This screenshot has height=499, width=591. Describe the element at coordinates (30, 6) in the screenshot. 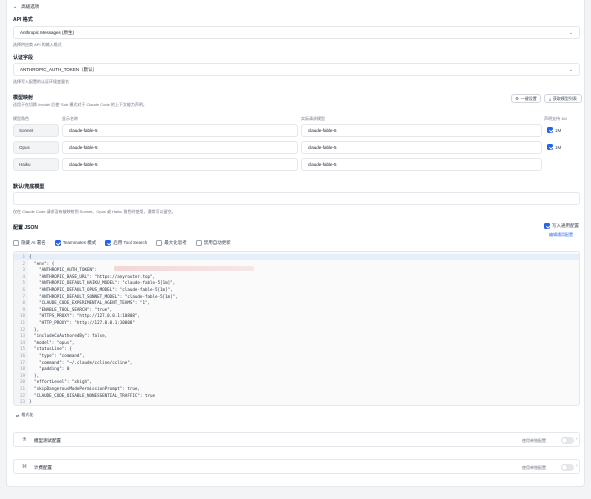

I see `advanced-options-title: 高级选项` at that location.